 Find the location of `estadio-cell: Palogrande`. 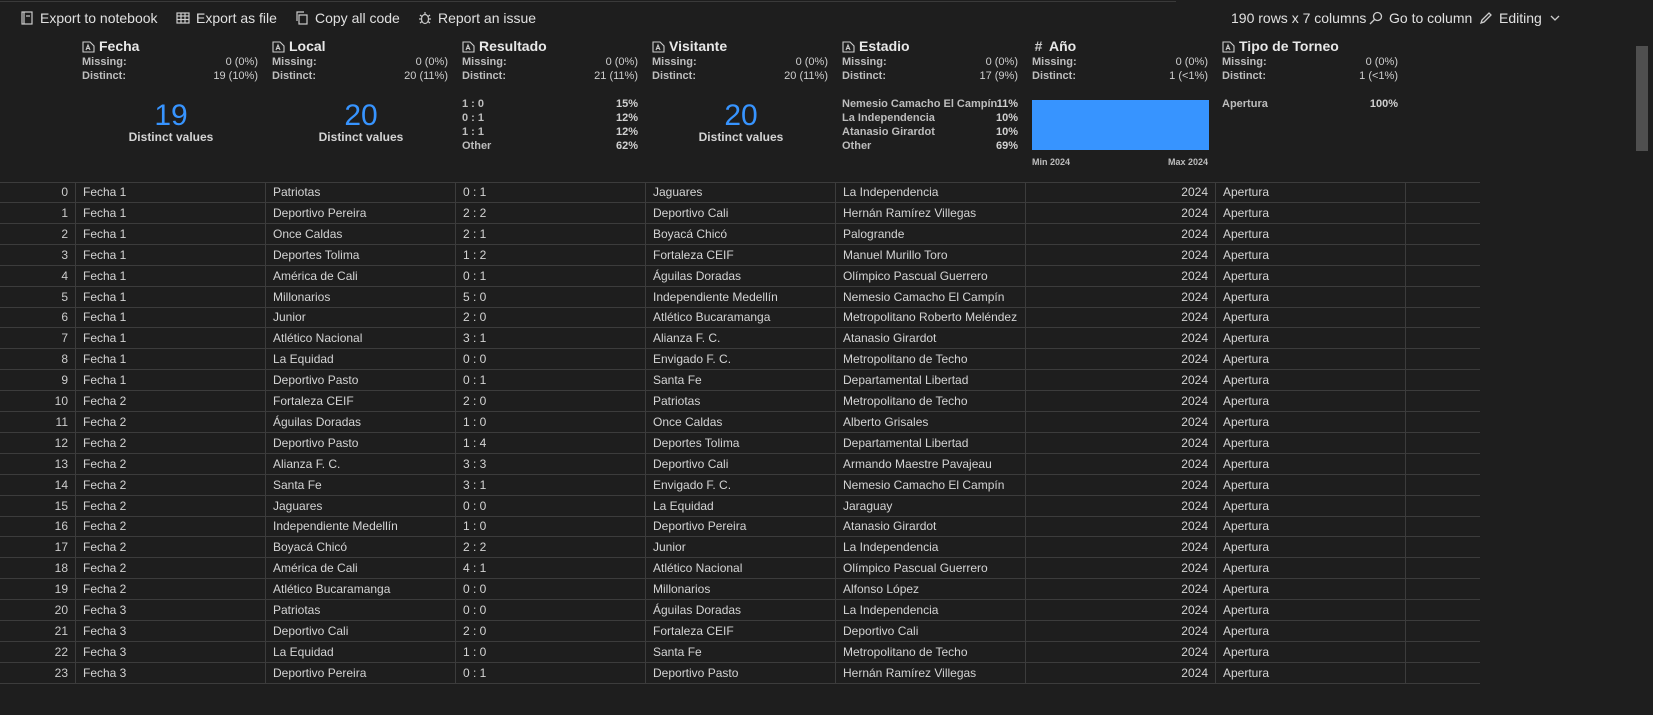

estadio-cell: Palogrande is located at coordinates (931, 233).